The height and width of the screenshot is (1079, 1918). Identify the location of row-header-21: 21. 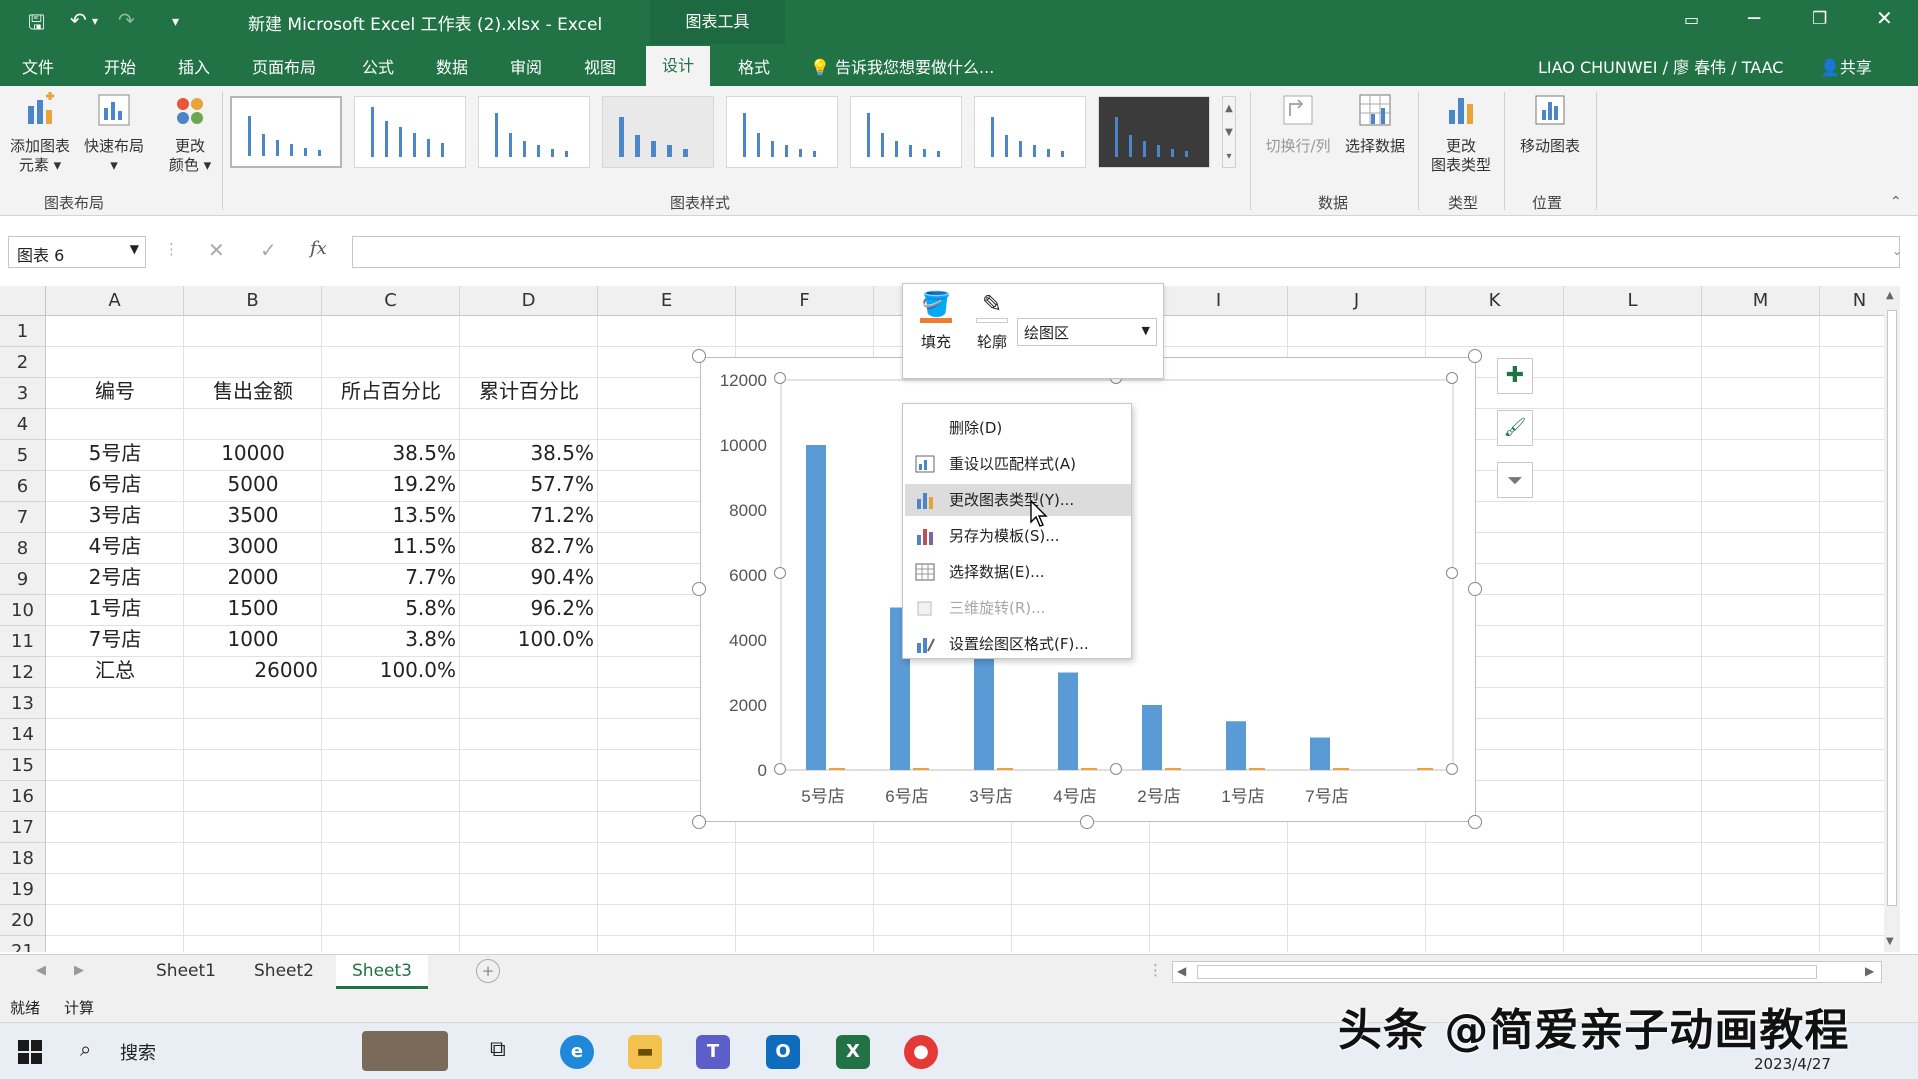
(23, 944).